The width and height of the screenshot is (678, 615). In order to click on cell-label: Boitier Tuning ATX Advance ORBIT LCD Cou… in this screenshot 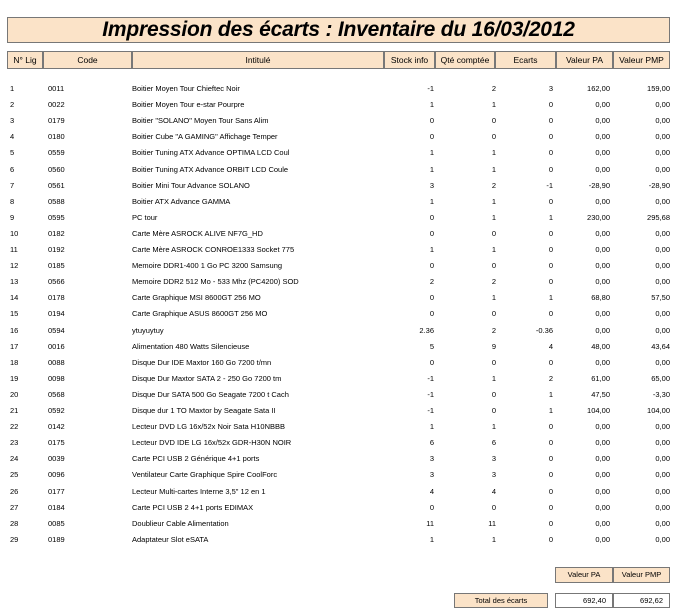, I will do `click(210, 169)`.